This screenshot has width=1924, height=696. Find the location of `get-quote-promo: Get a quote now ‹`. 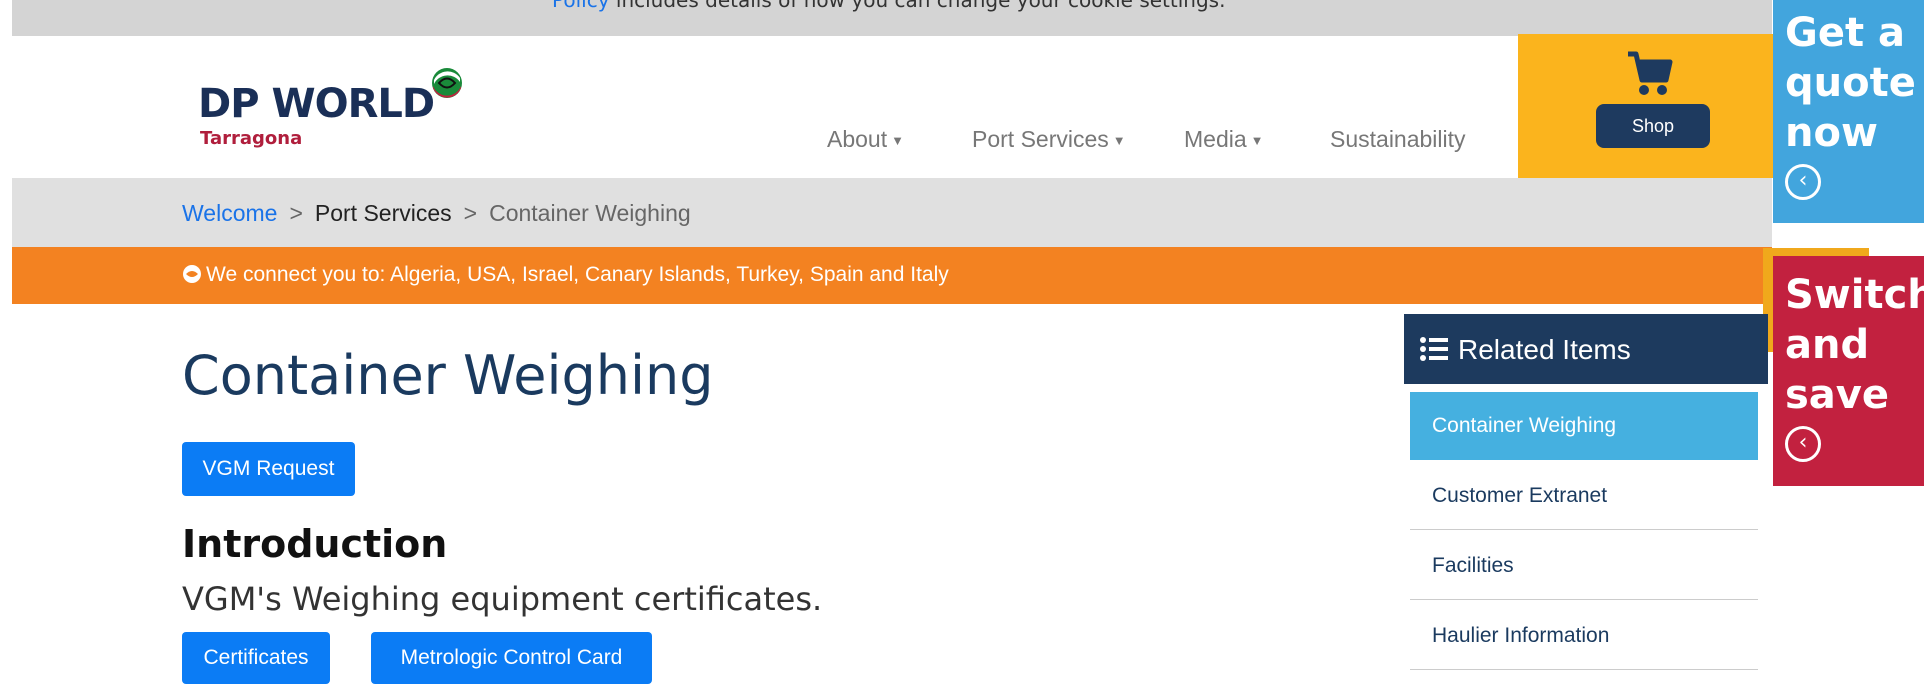

get-quote-promo: Get a quote now ‹ is located at coordinates (1848, 111).